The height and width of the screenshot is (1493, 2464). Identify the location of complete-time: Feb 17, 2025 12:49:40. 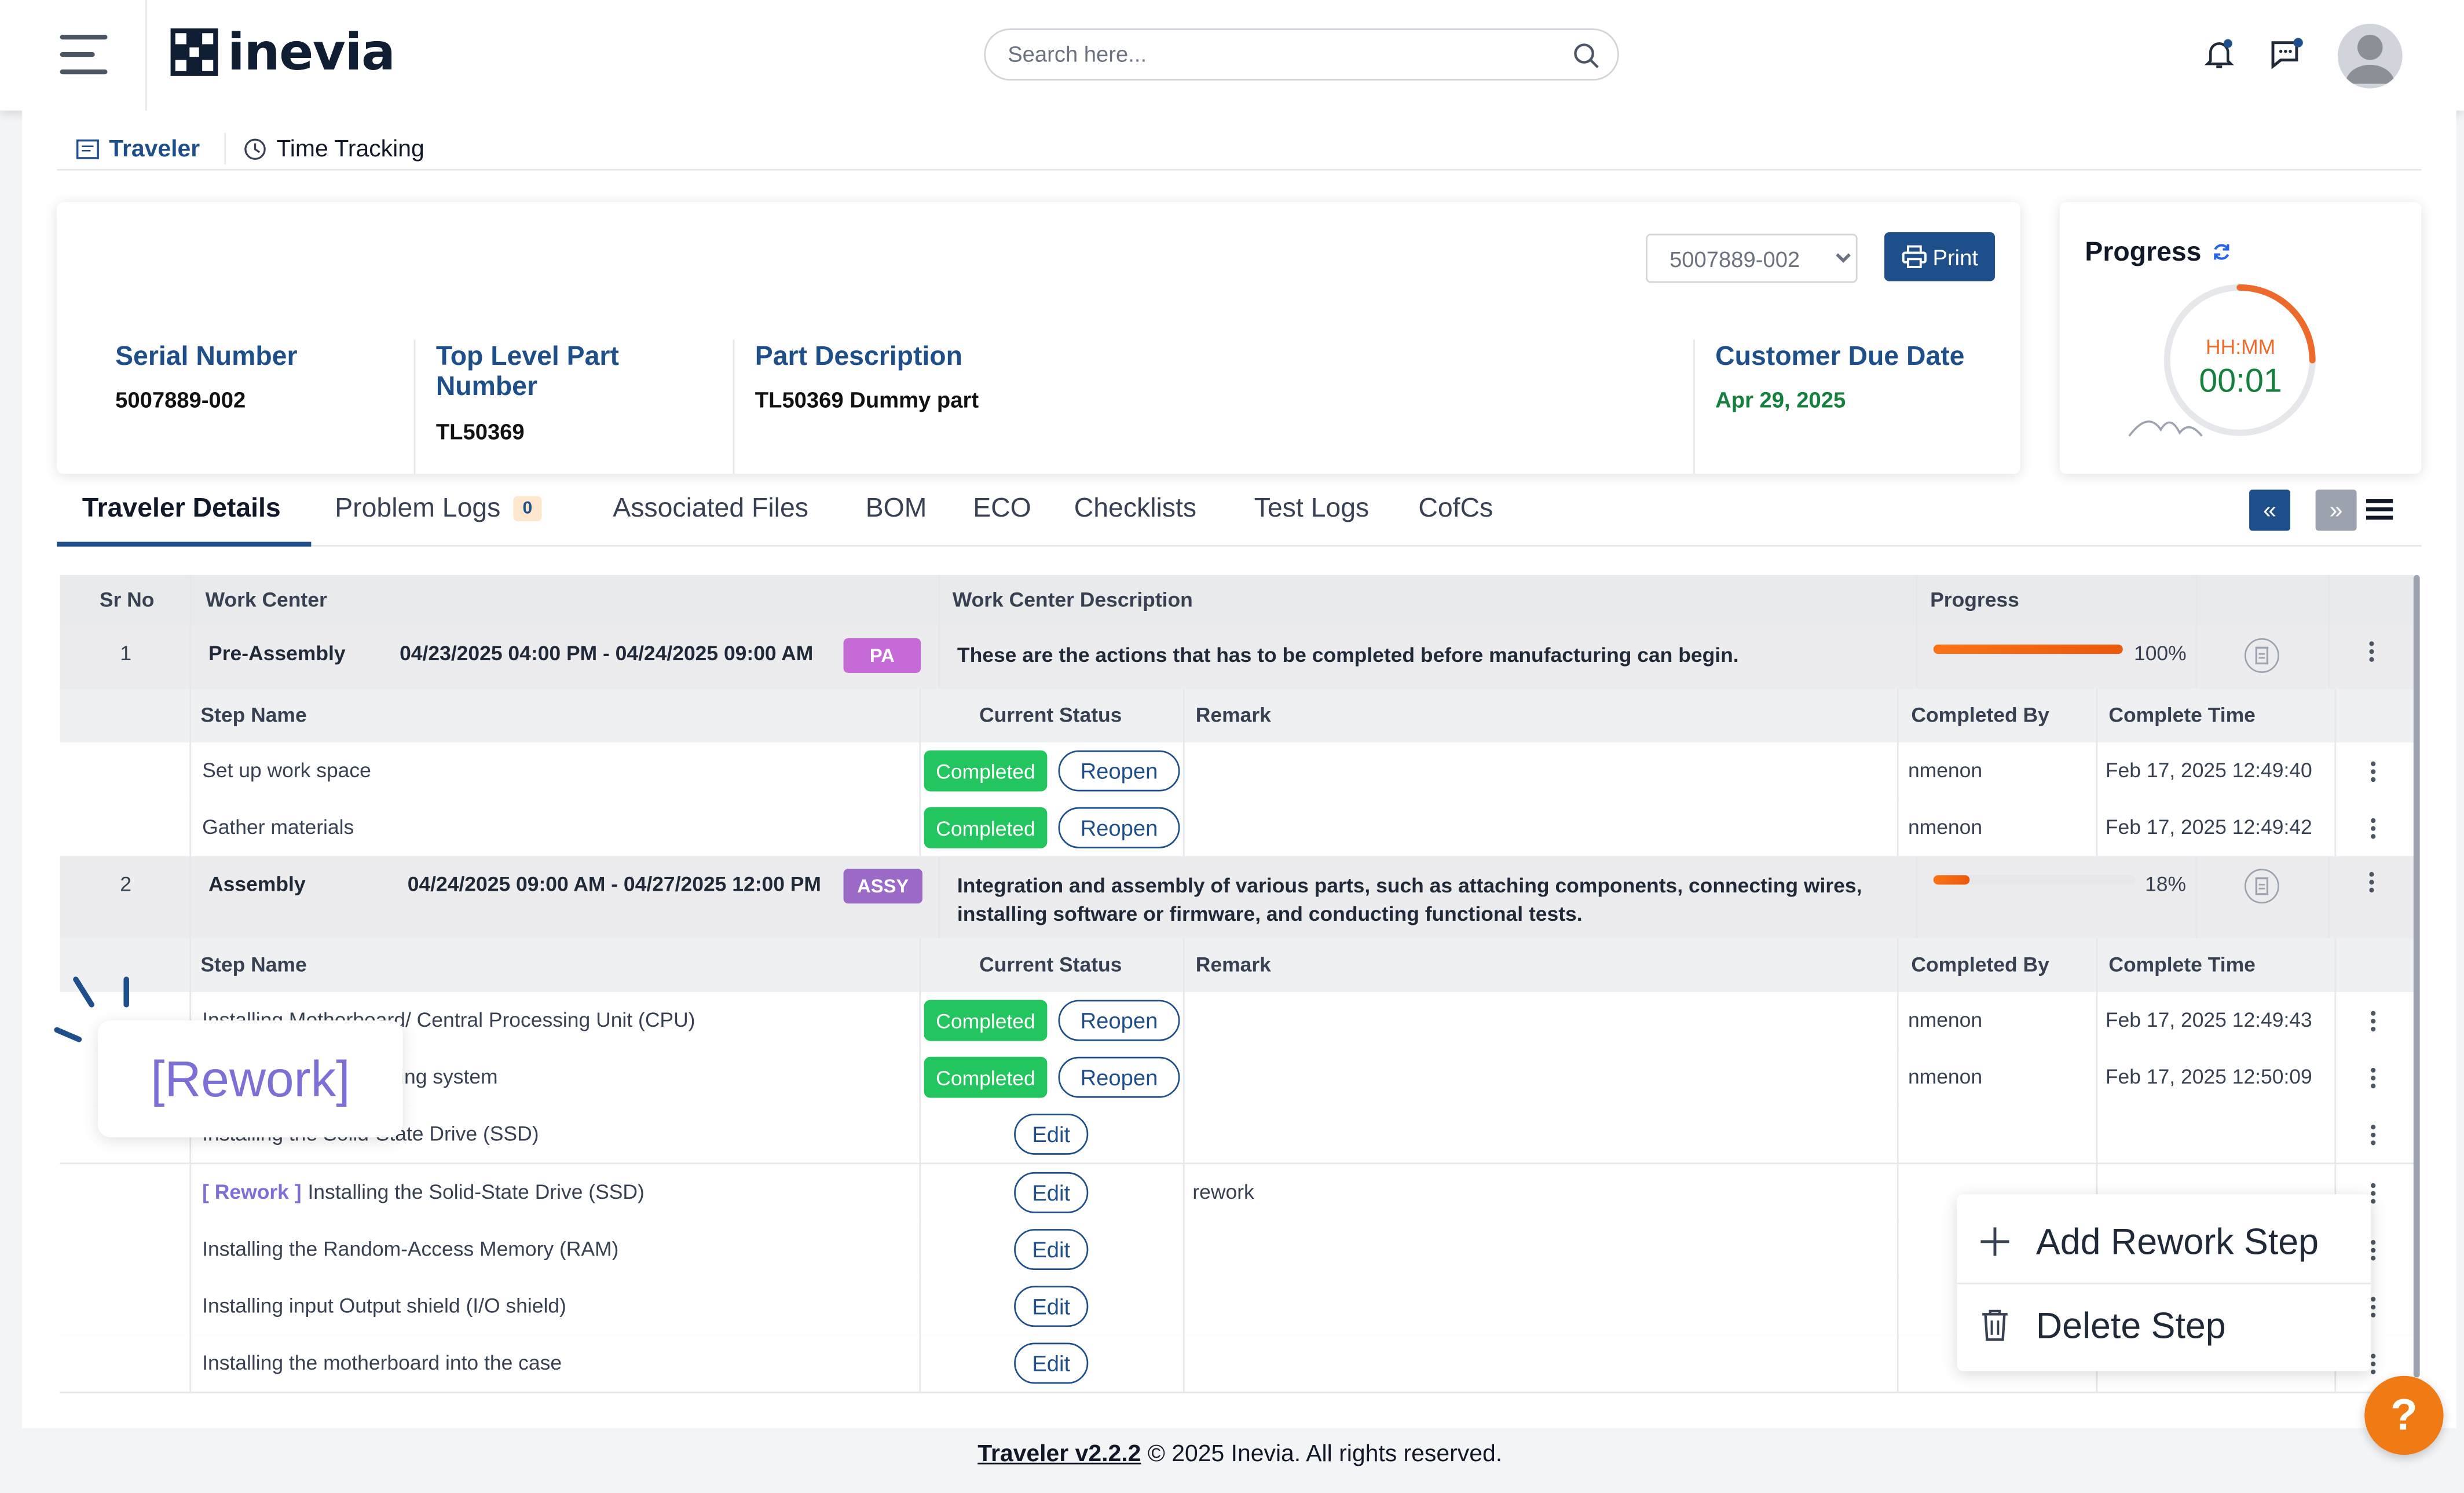
(2208, 770).